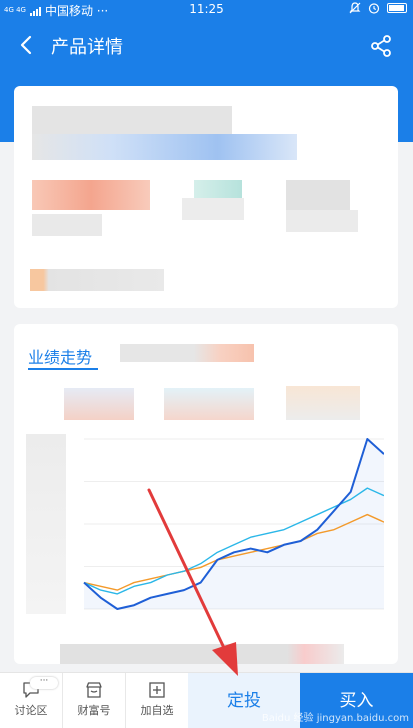  What do you see at coordinates (132, 120) in the screenshot?
I see `redacted-fund-name` at bounding box center [132, 120].